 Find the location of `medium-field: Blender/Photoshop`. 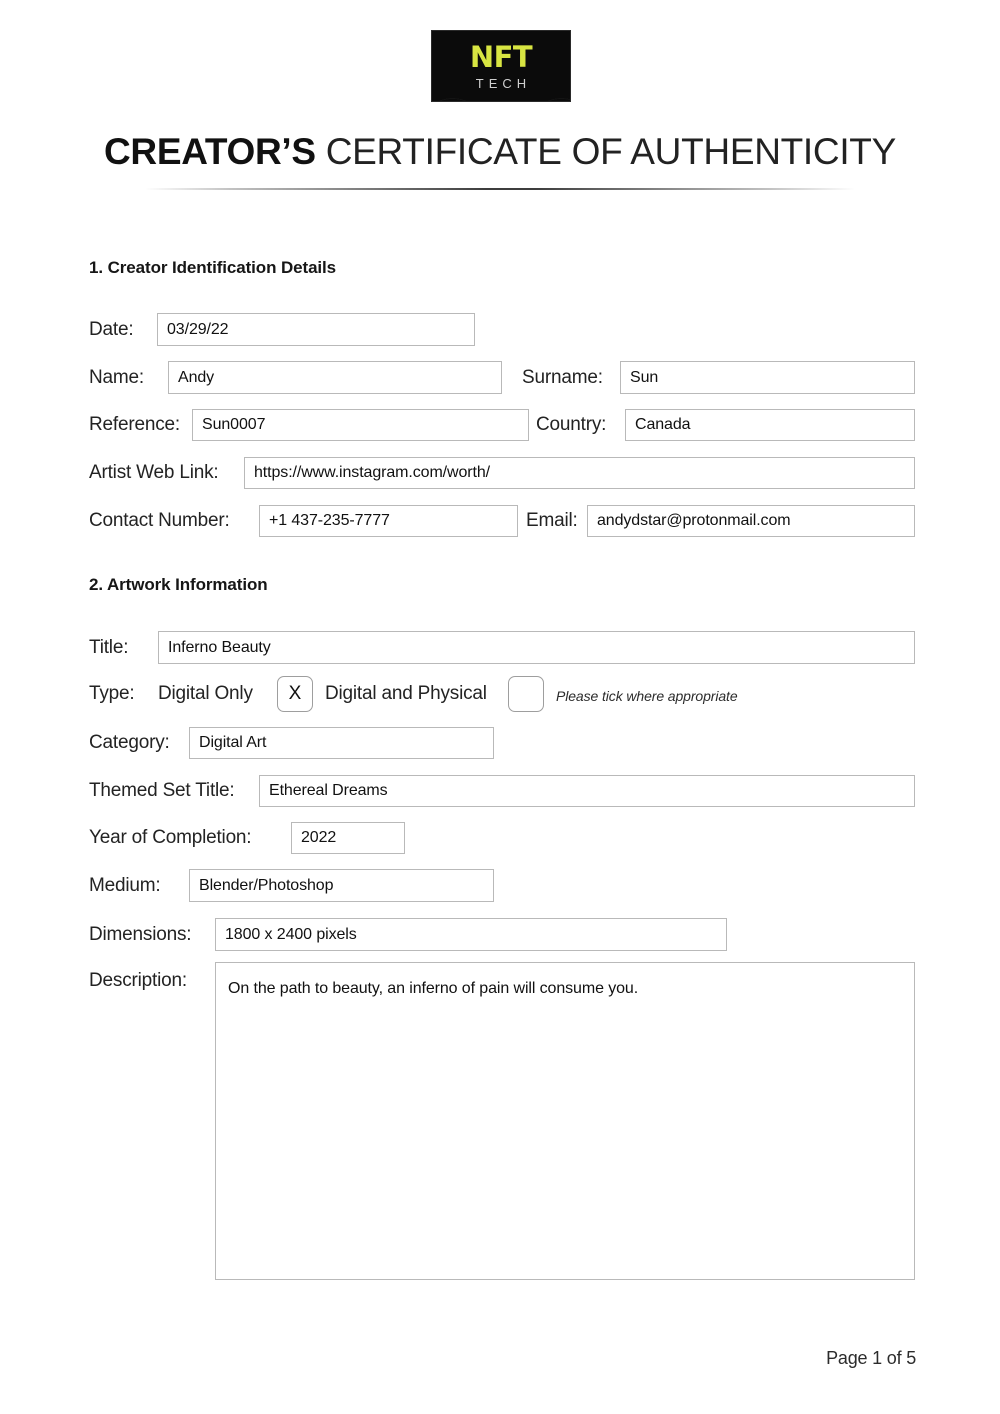

medium-field: Blender/Photoshop is located at coordinates (341, 885).